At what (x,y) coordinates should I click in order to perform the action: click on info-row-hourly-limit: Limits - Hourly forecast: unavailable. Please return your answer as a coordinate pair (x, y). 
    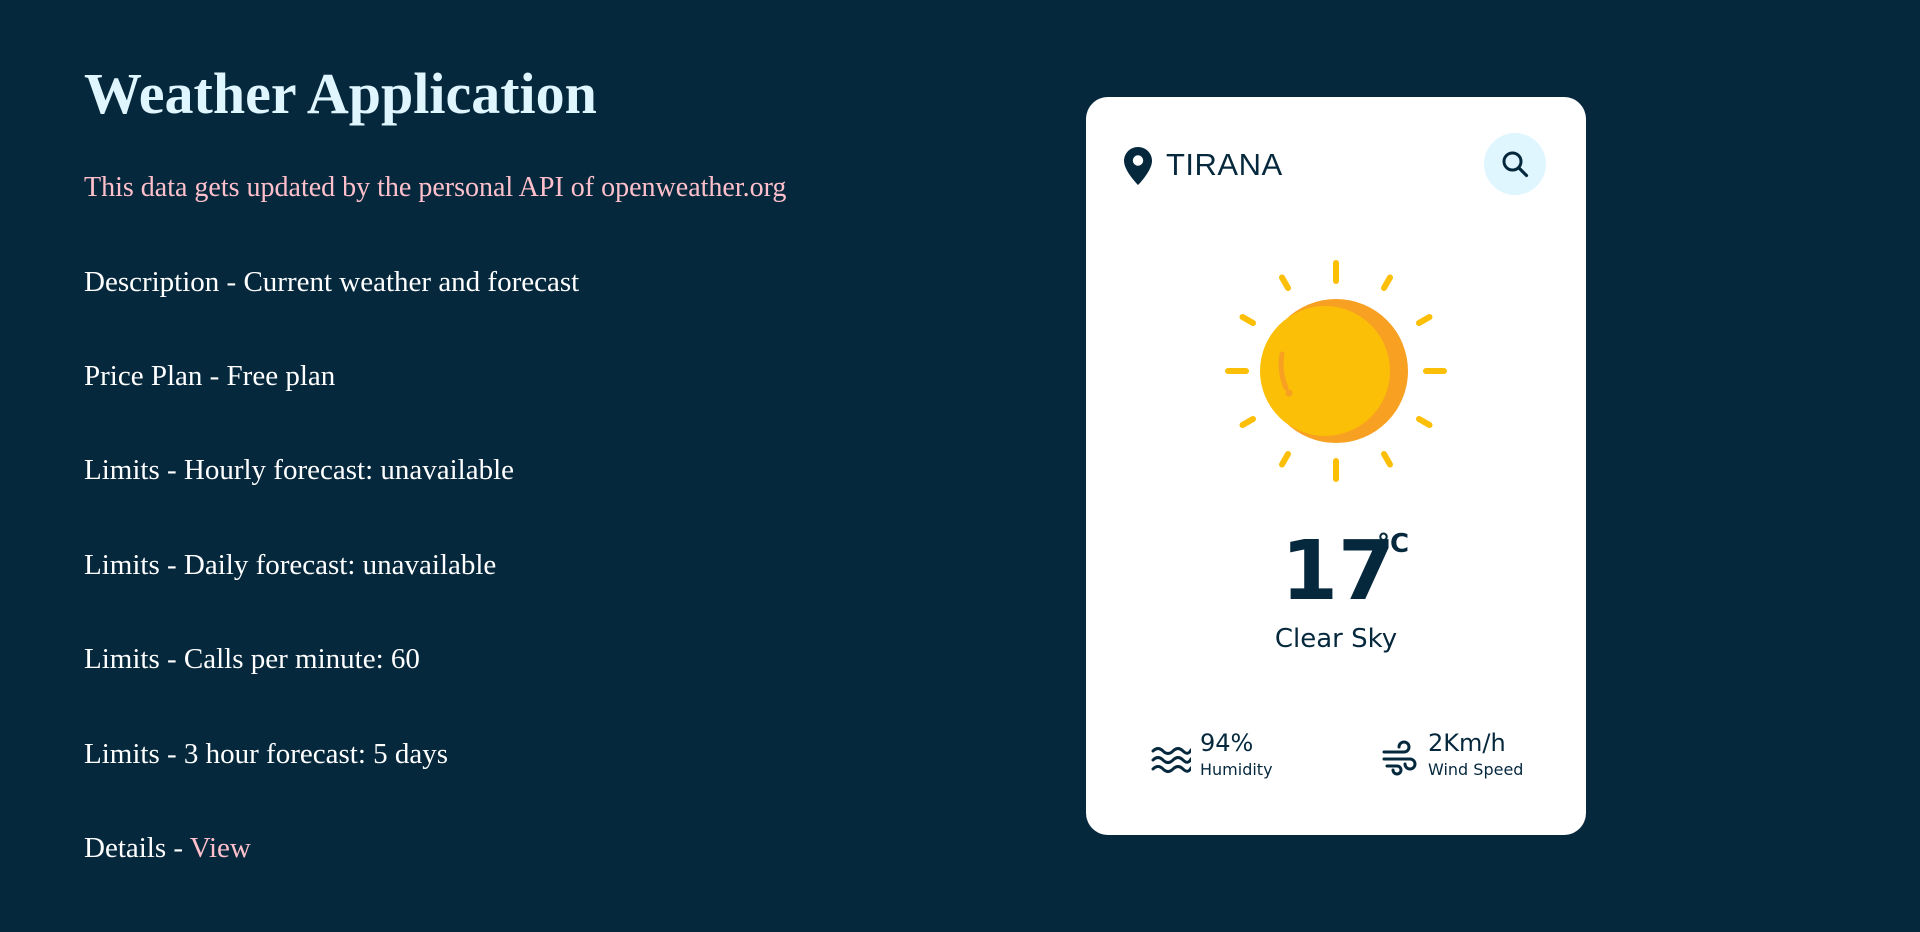
    Looking at the image, I should click on (299, 470).